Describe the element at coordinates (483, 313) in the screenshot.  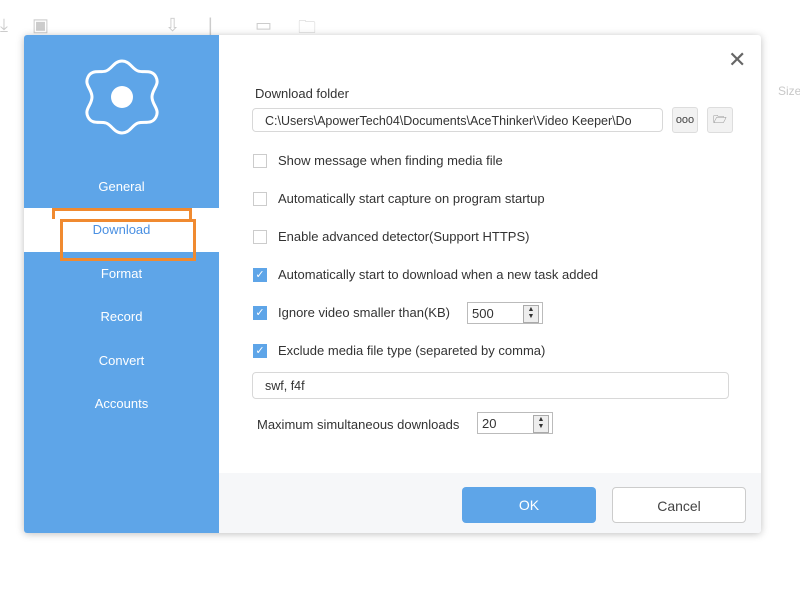
I see `min-size-value: 500` at that location.